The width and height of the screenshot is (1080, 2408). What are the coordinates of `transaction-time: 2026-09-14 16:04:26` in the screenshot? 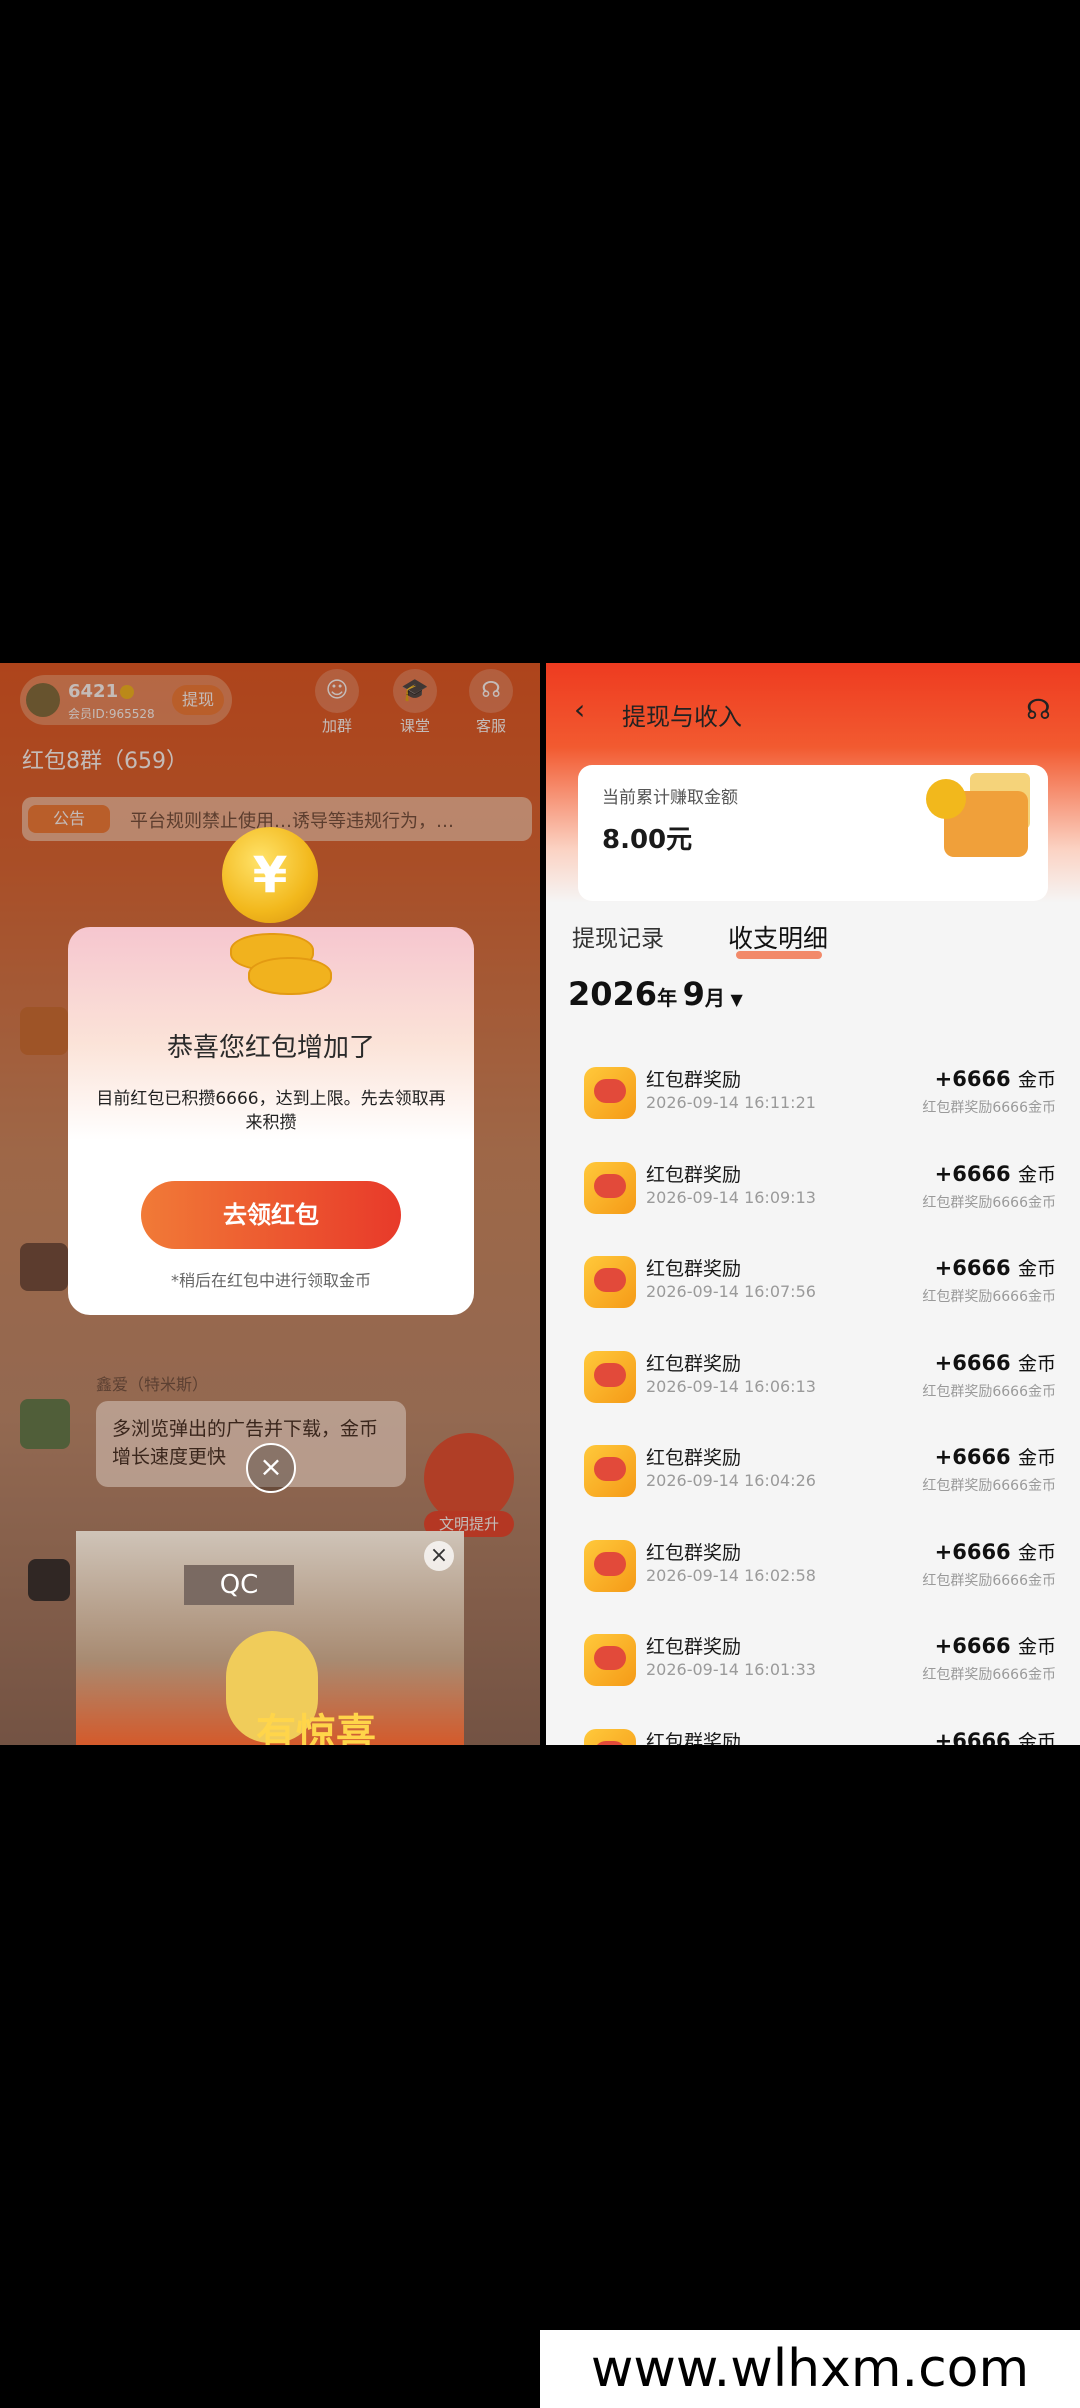 It's located at (731, 1480).